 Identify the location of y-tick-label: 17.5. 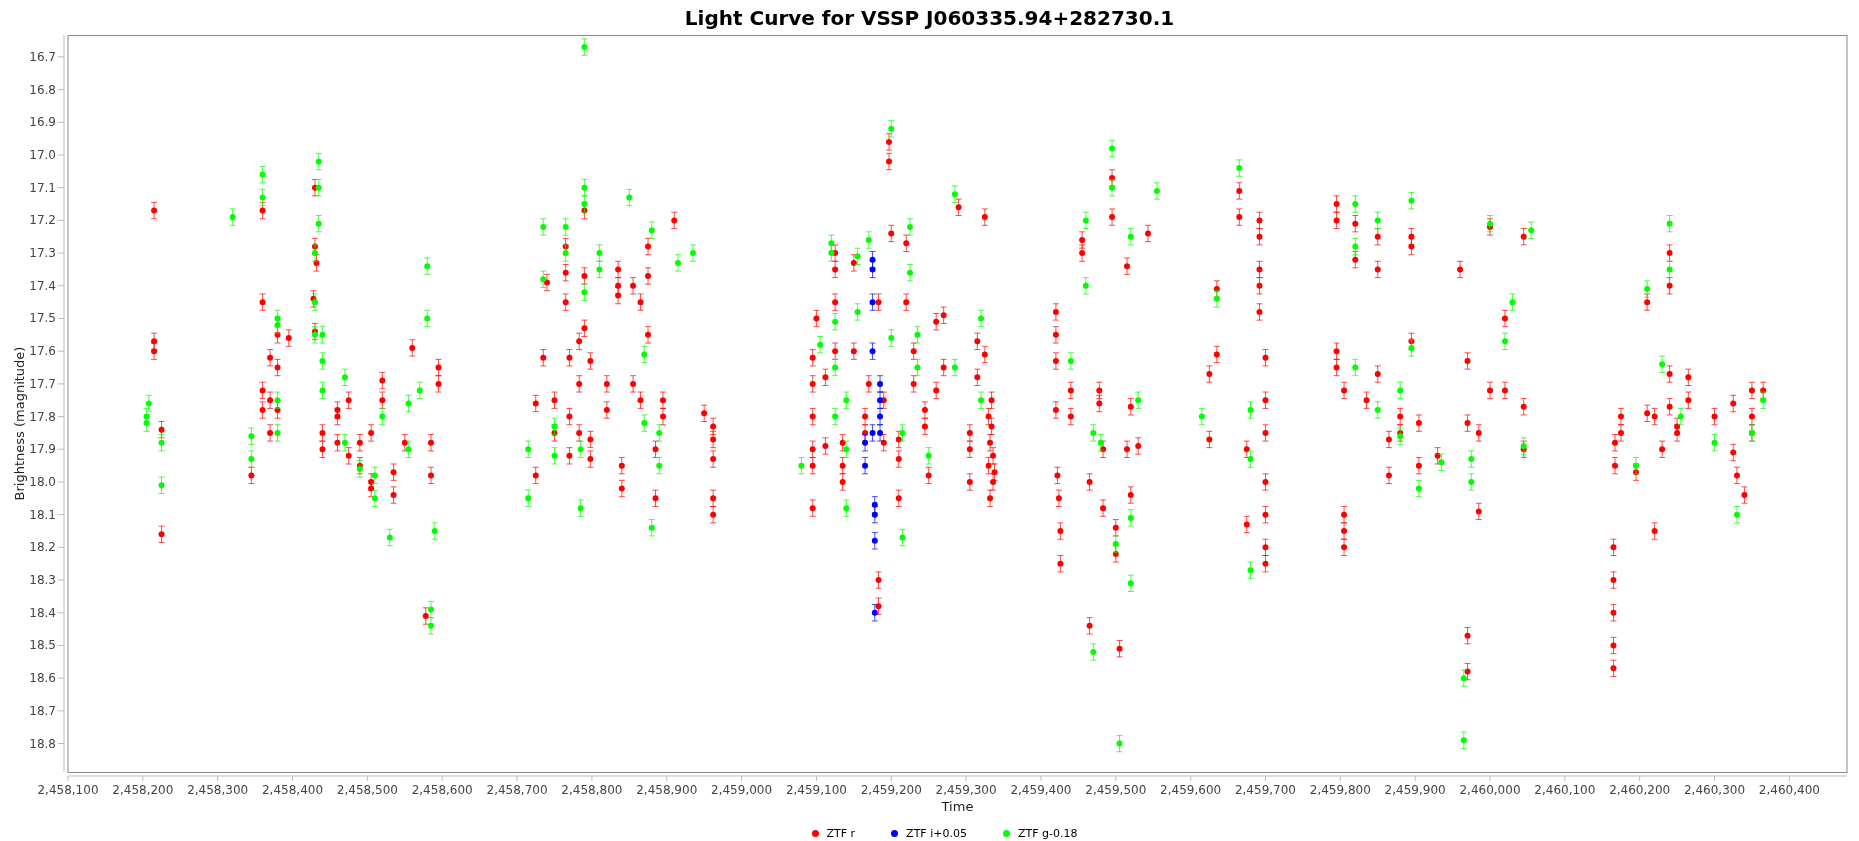
(42, 318).